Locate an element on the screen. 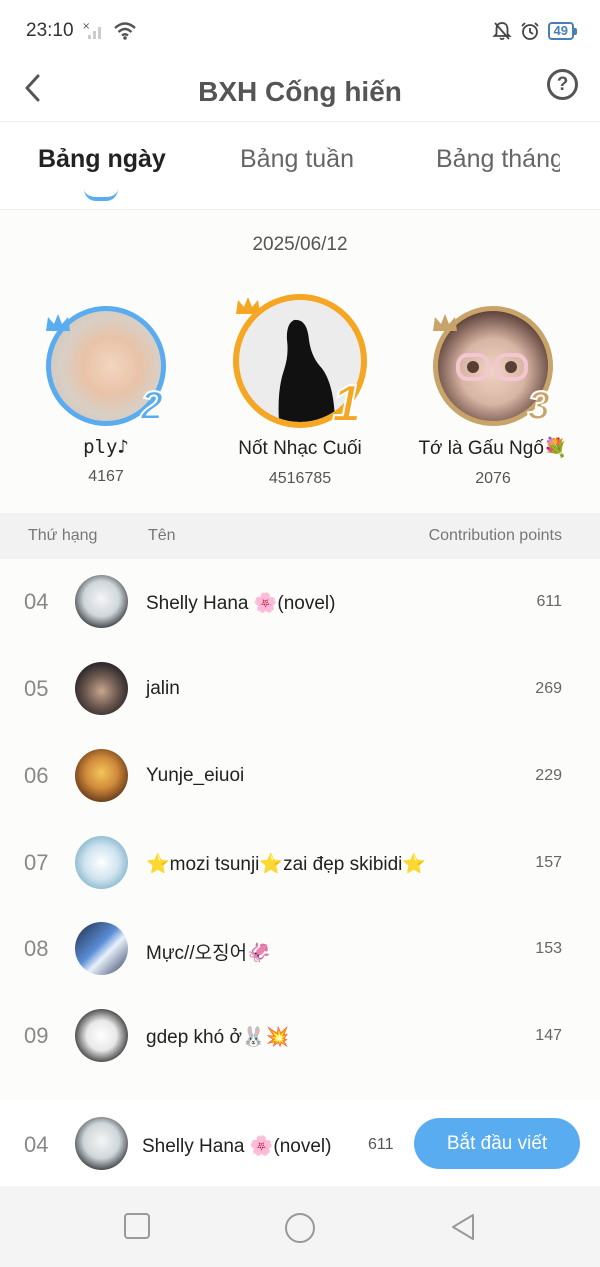  tab-bar: Bảng ngày Bảng tuần Bảng tháng is located at coordinates (300, 166).